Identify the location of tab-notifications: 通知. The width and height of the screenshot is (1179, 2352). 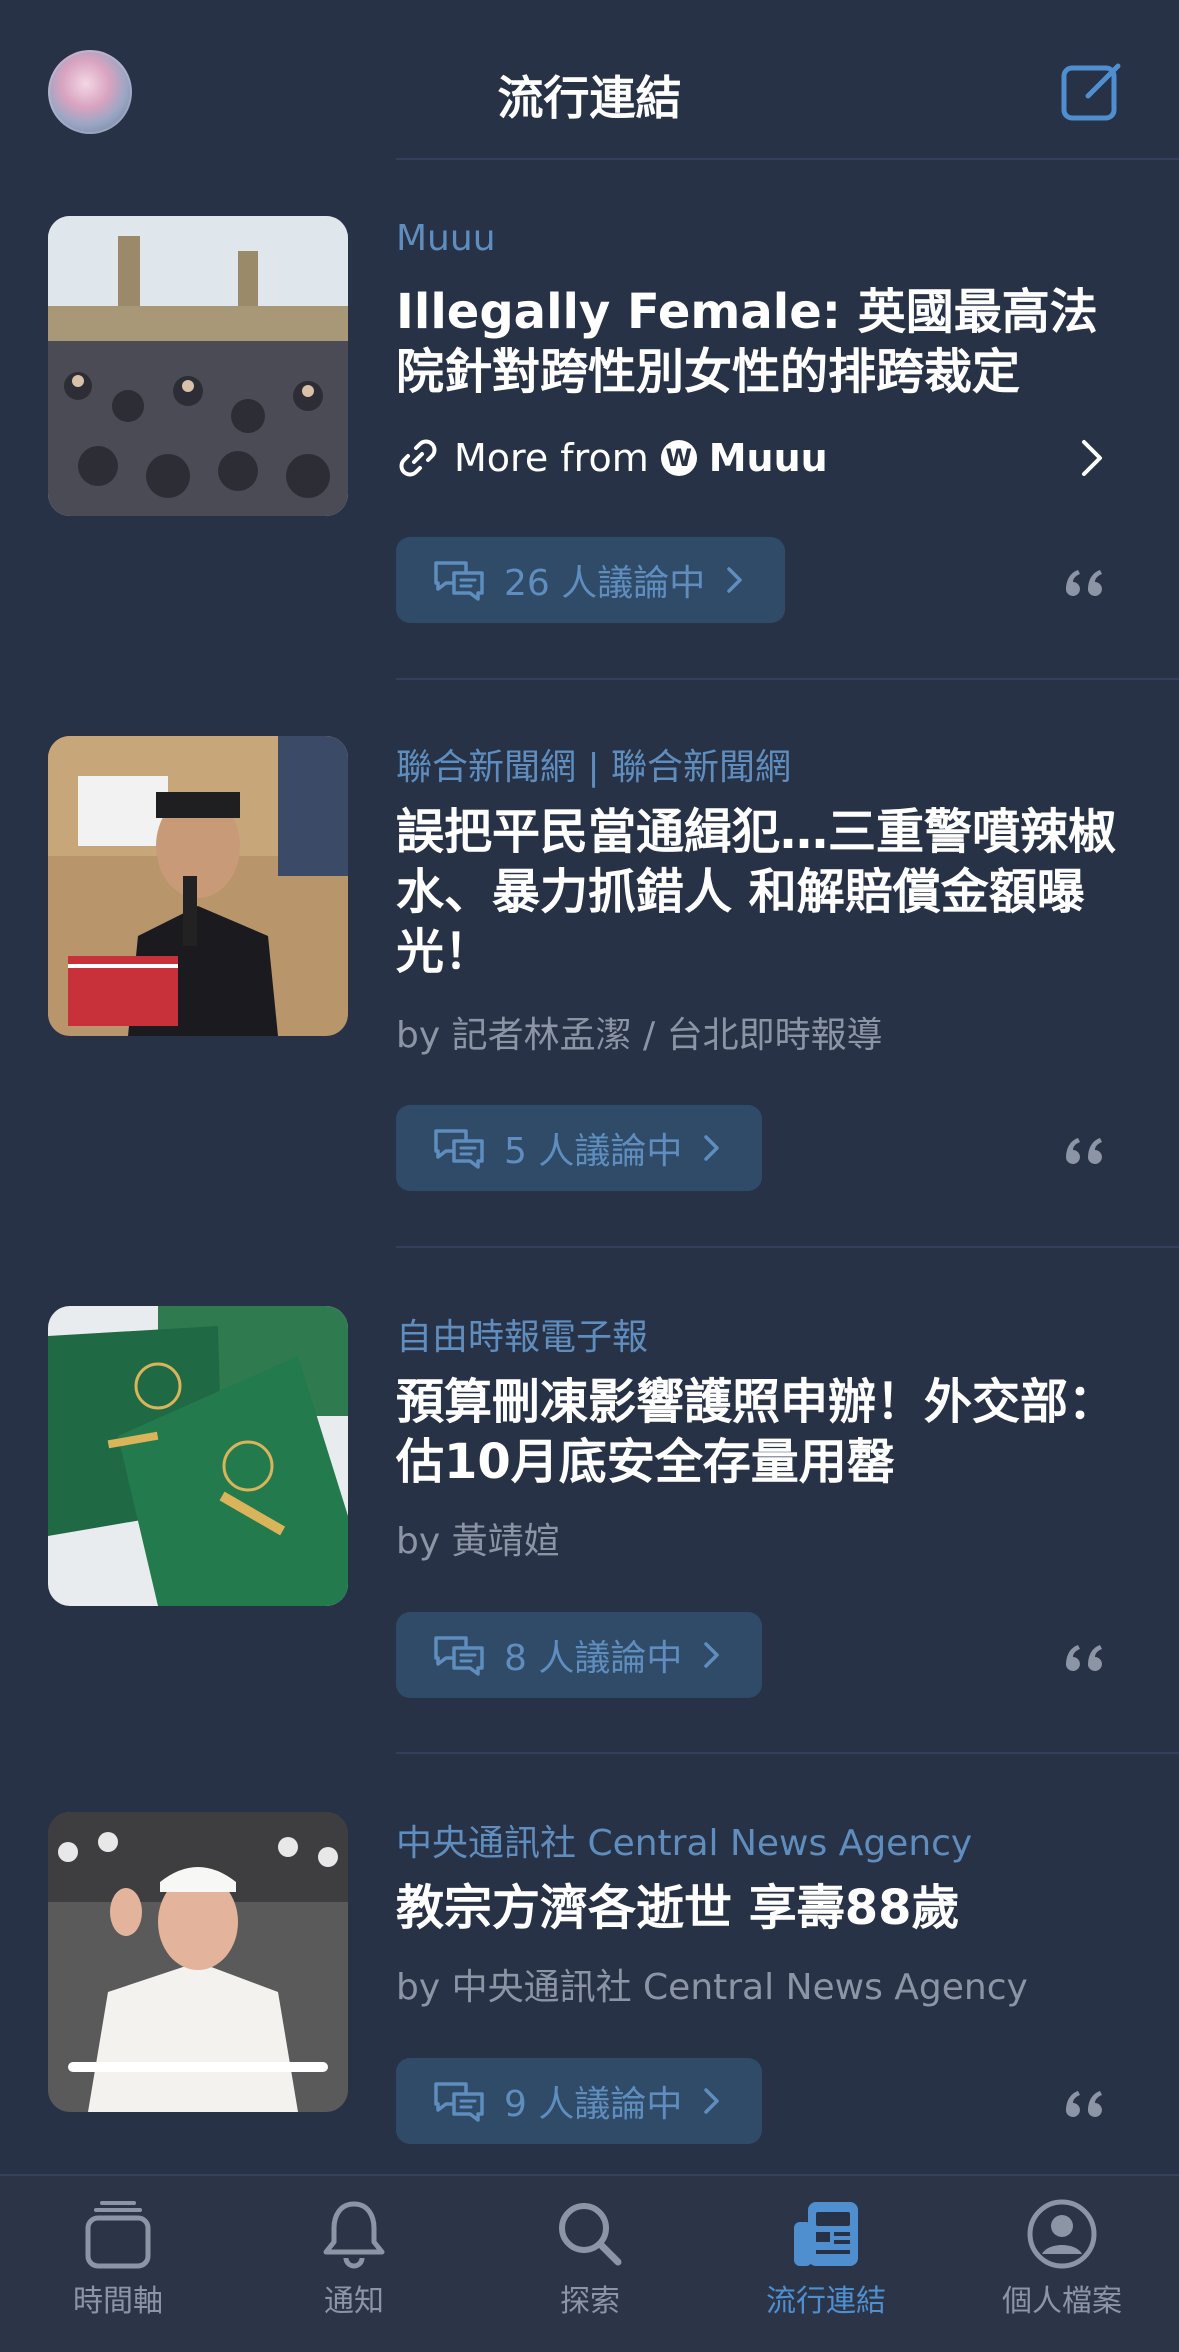
(354, 2257).